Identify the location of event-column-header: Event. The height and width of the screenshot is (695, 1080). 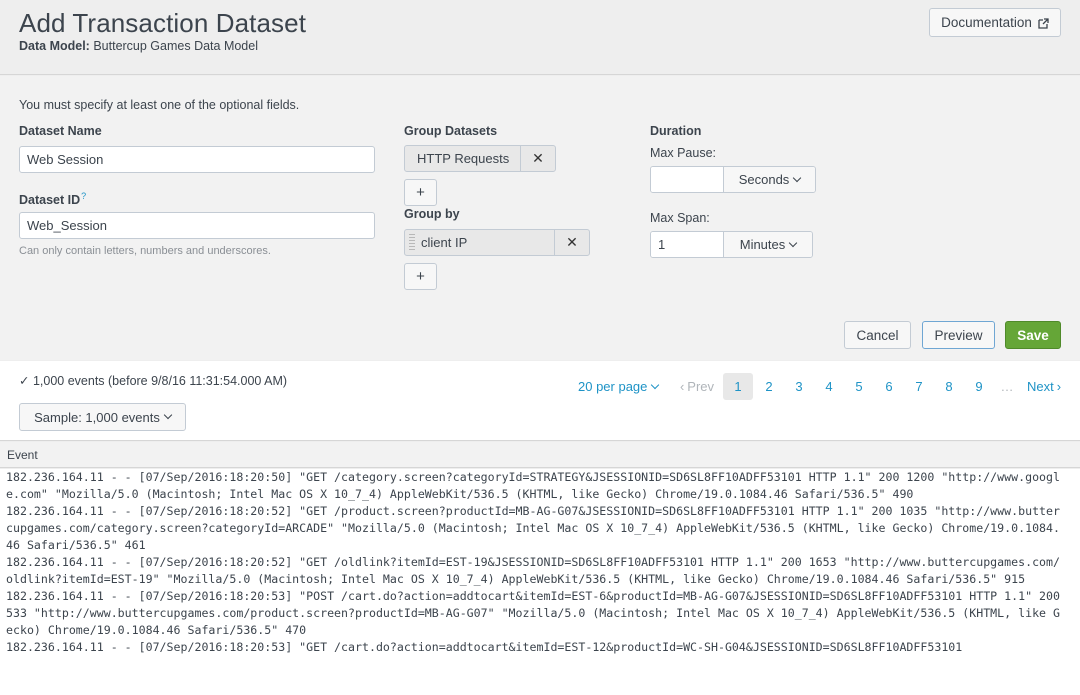
(540, 455).